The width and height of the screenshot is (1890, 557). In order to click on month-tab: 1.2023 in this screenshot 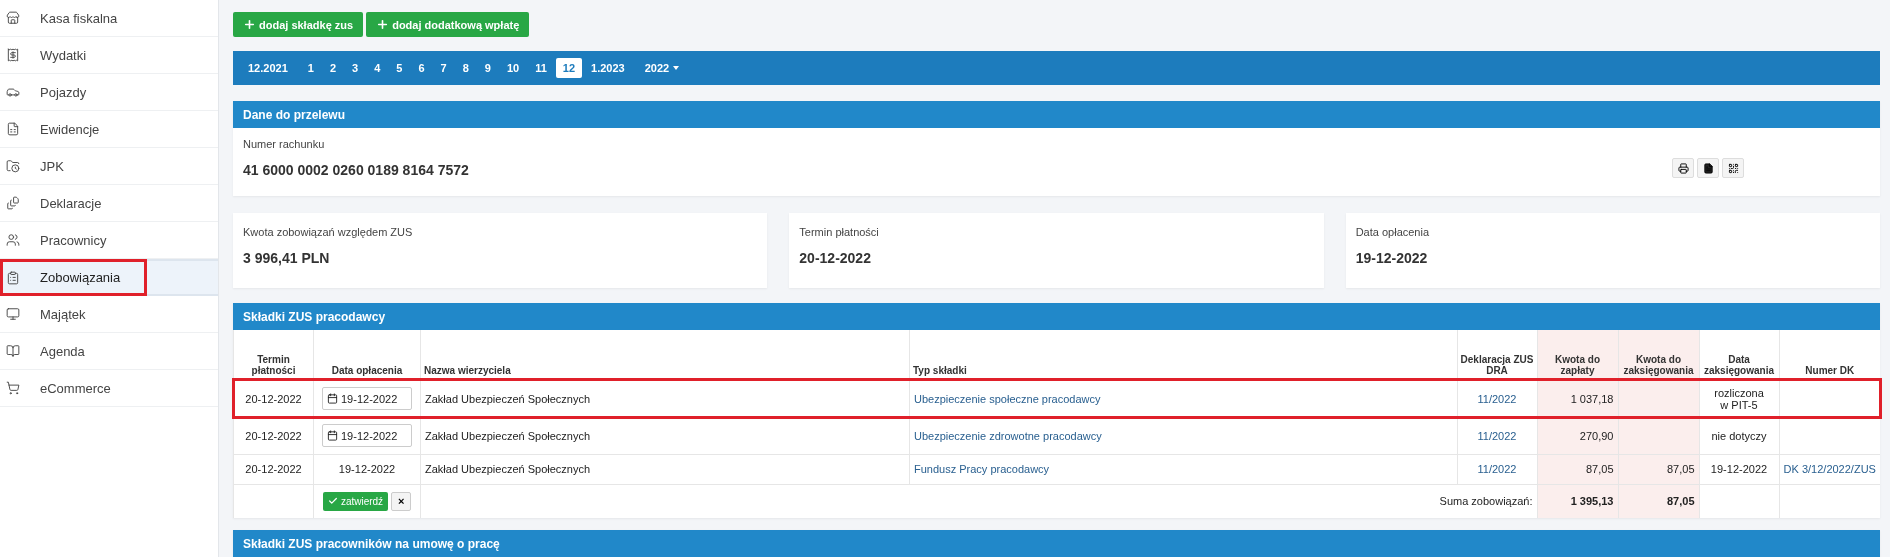, I will do `click(608, 68)`.